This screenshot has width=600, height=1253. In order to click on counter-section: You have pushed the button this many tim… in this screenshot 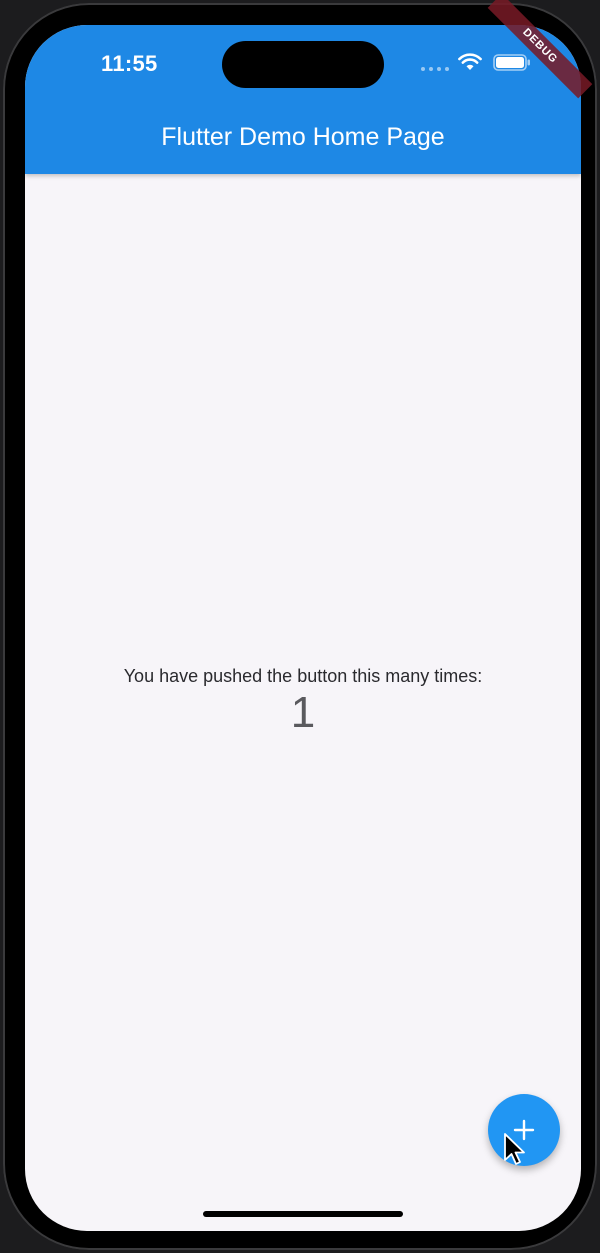, I will do `click(303, 702)`.